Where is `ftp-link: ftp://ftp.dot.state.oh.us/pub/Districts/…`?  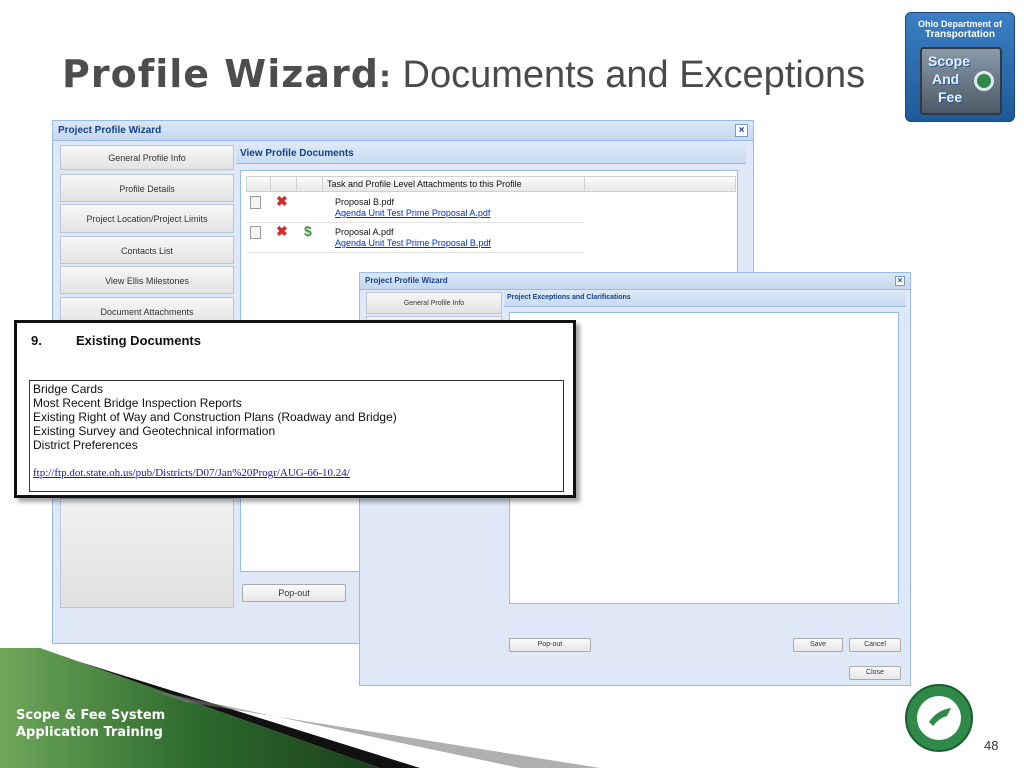
ftp-link: ftp://ftp.dot.state.oh.us/pub/Districts/… is located at coordinates (191, 473).